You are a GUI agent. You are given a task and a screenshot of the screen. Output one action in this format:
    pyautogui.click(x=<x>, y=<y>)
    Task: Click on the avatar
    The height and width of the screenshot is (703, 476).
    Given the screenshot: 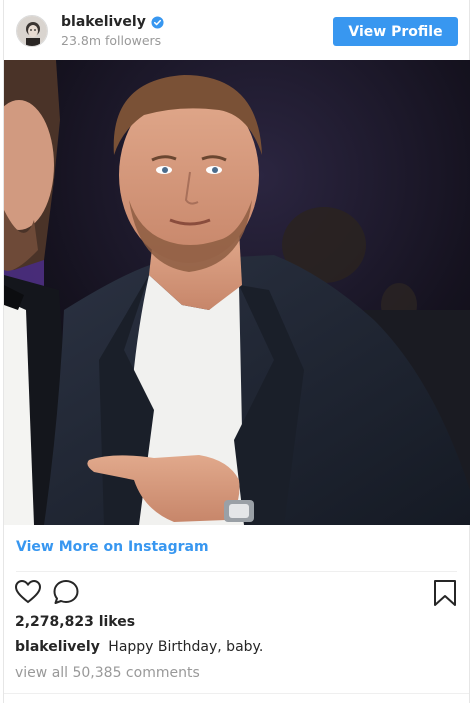 What is the action you would take?
    pyautogui.click(x=32, y=31)
    